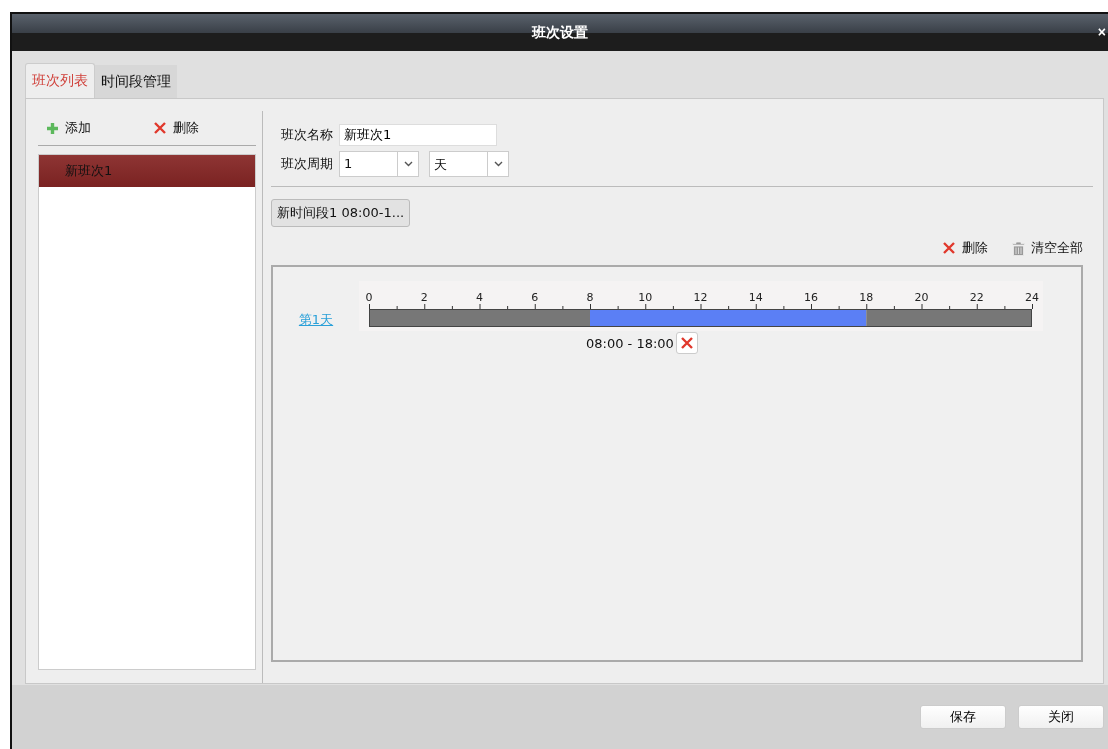  I want to click on tick-label: 20, so click(921, 297).